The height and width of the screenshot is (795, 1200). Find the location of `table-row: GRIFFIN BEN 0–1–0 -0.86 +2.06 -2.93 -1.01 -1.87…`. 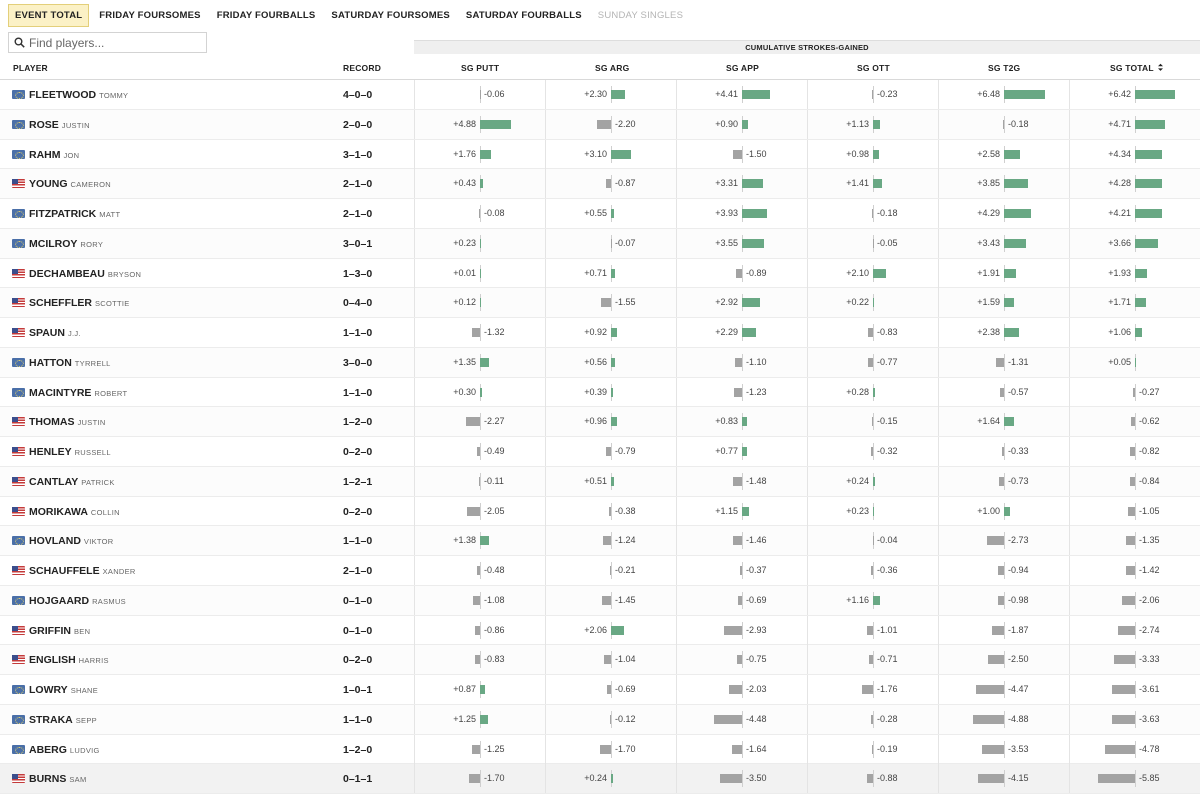

table-row: GRIFFIN BEN 0–1–0 -0.86 +2.06 -2.93 -1.01 -1.87… is located at coordinates (600, 630).